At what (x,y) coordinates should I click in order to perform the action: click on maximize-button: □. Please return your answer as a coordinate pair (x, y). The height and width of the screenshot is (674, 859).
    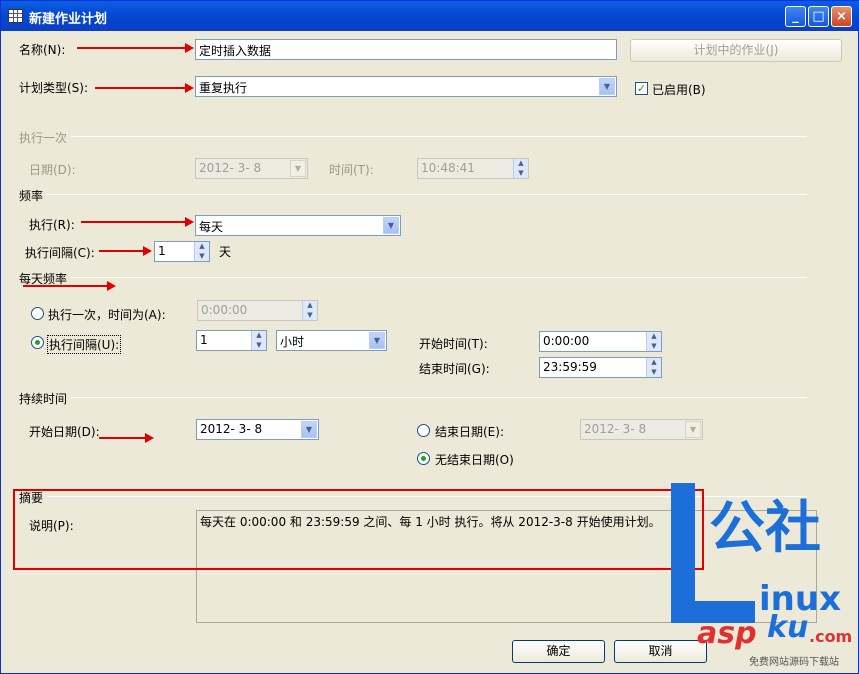
    Looking at the image, I should click on (818, 16).